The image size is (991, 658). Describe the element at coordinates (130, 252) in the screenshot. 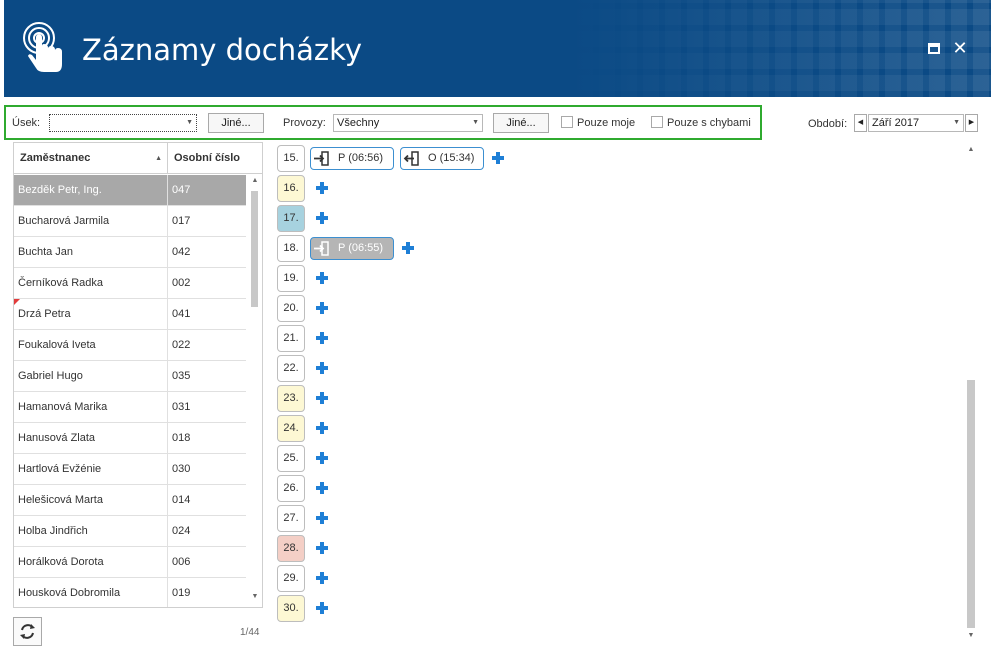

I see `table-row: Buchta Jan 042` at that location.